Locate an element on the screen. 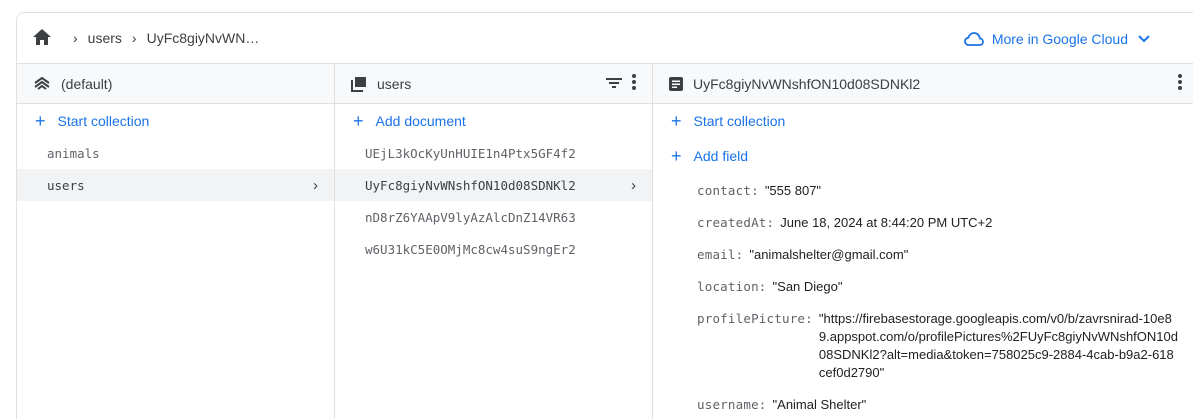  document-item: w6U31kC5E0OMjMc8cw4suS9ngEr2 is located at coordinates (493, 249).